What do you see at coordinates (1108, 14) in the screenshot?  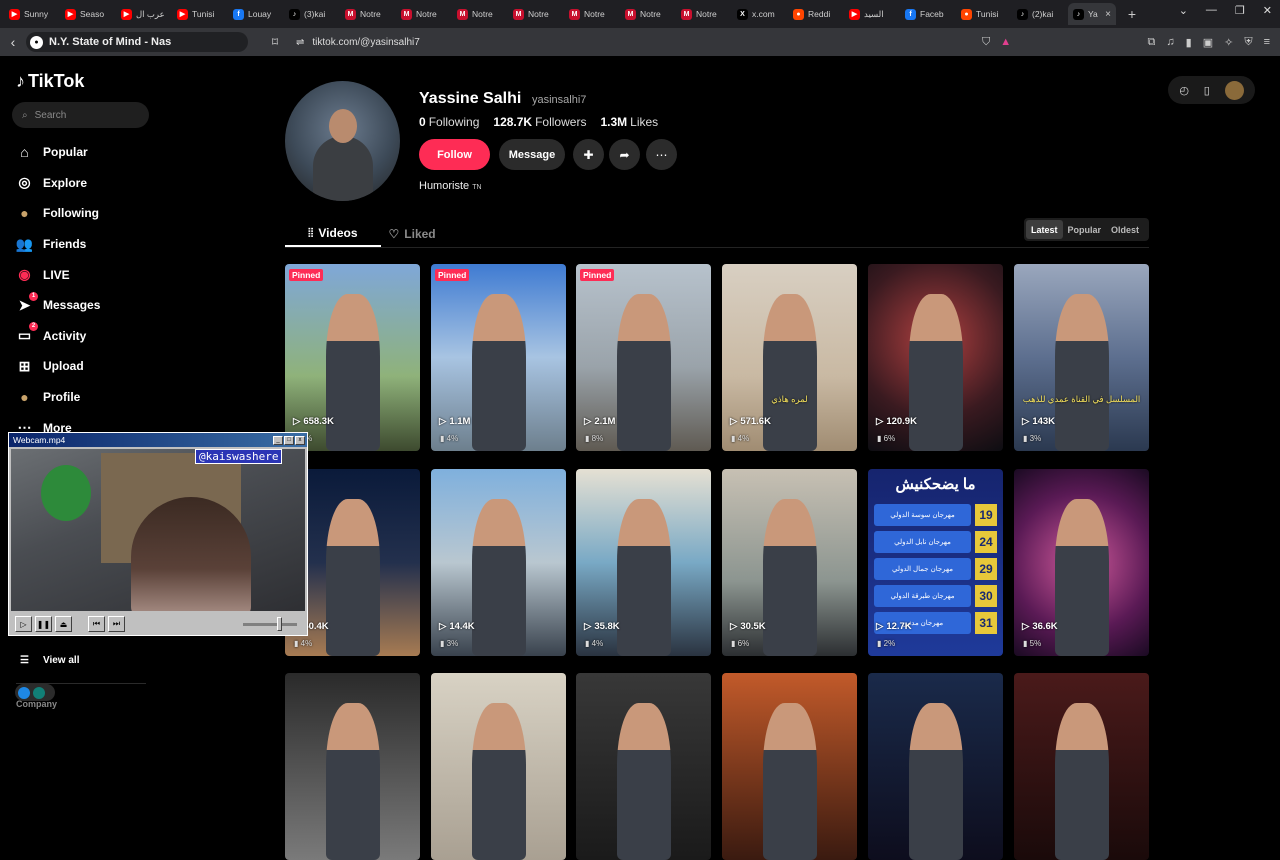 I see `close-tab-icon: ×` at bounding box center [1108, 14].